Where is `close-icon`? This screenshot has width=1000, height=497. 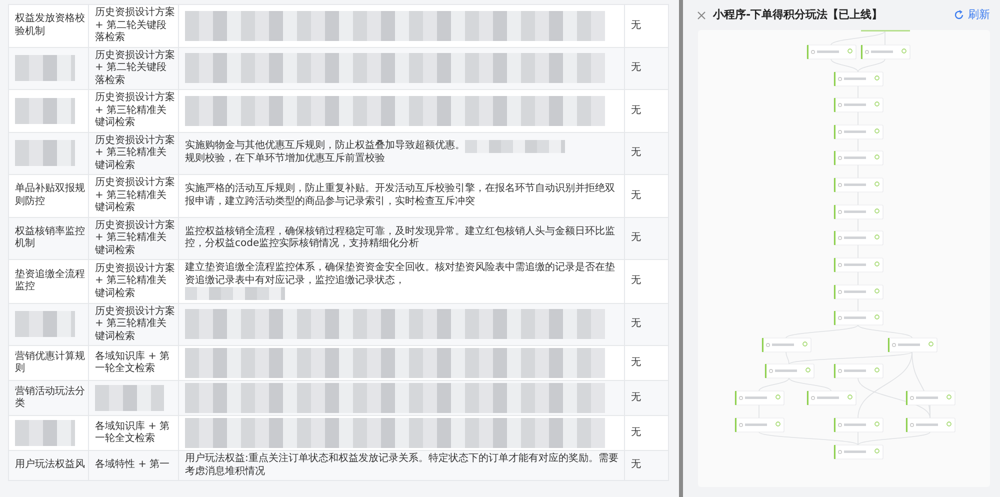
close-icon is located at coordinates (701, 15).